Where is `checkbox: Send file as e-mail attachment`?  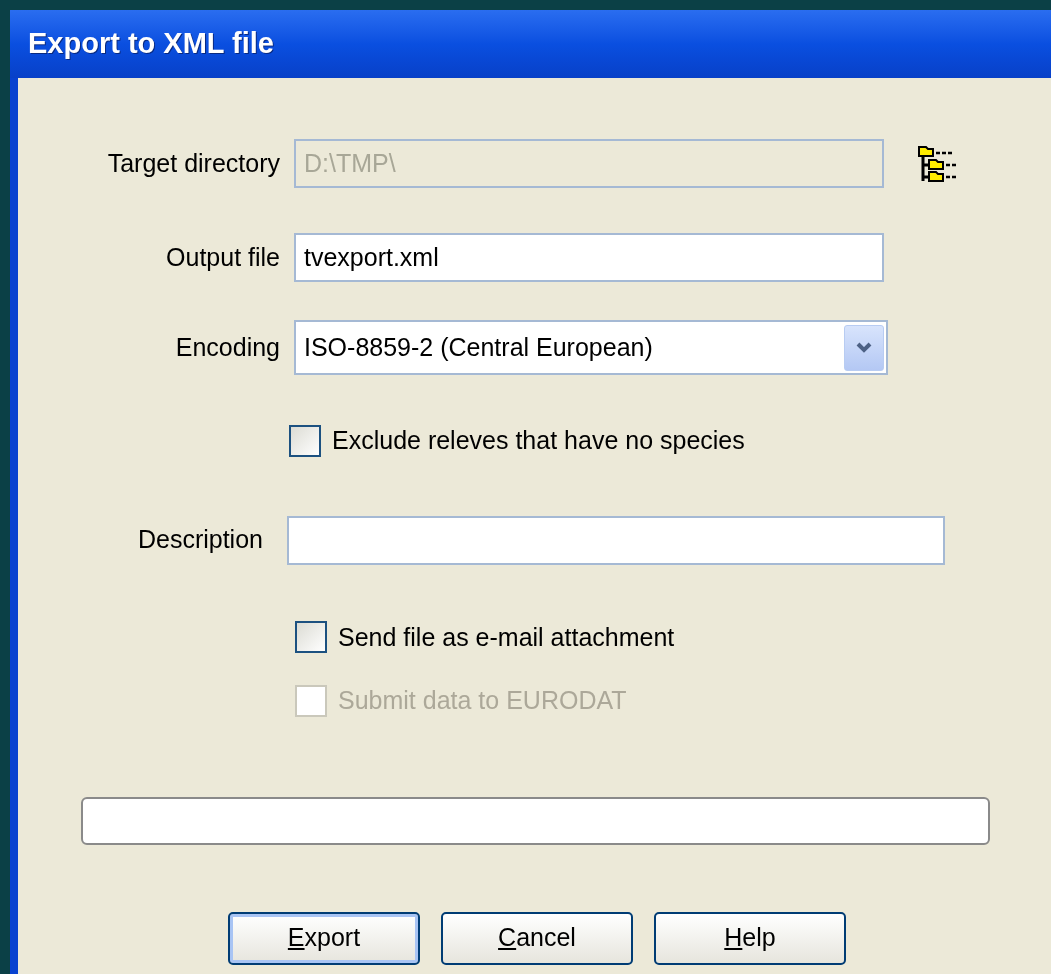
checkbox: Send file as e-mail attachment is located at coordinates (485, 637).